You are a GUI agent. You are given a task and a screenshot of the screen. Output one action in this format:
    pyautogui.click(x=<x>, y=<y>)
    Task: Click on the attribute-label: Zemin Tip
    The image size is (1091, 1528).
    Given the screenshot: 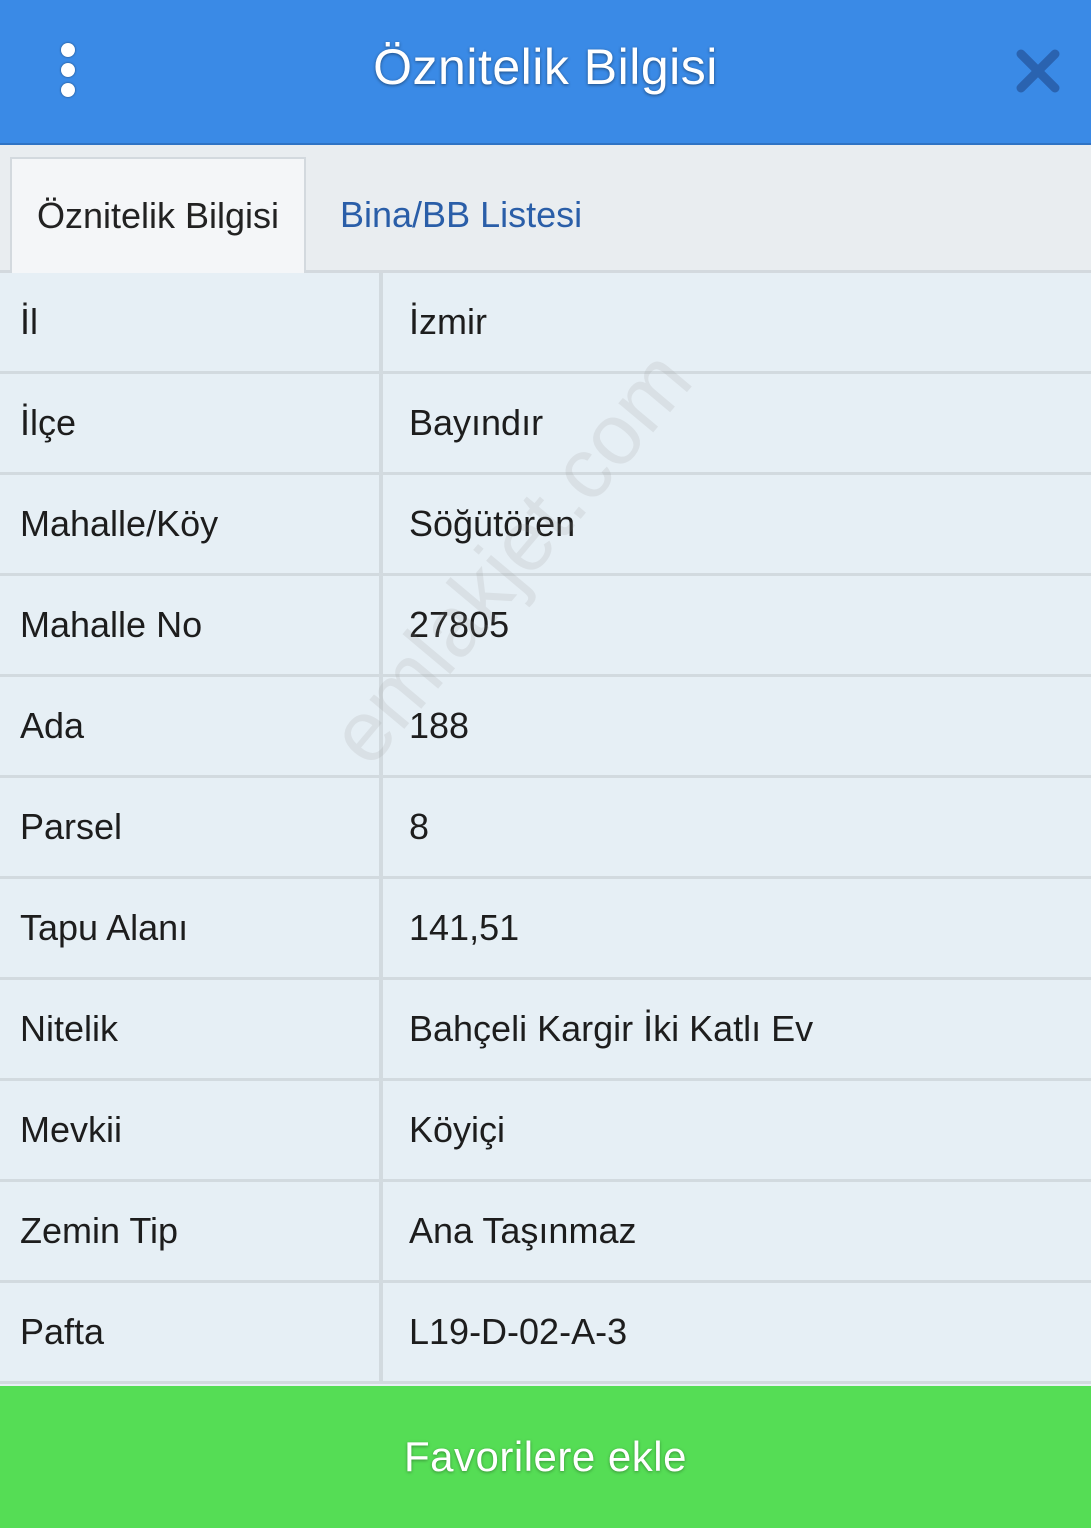 What is the action you would take?
    pyautogui.click(x=191, y=1231)
    